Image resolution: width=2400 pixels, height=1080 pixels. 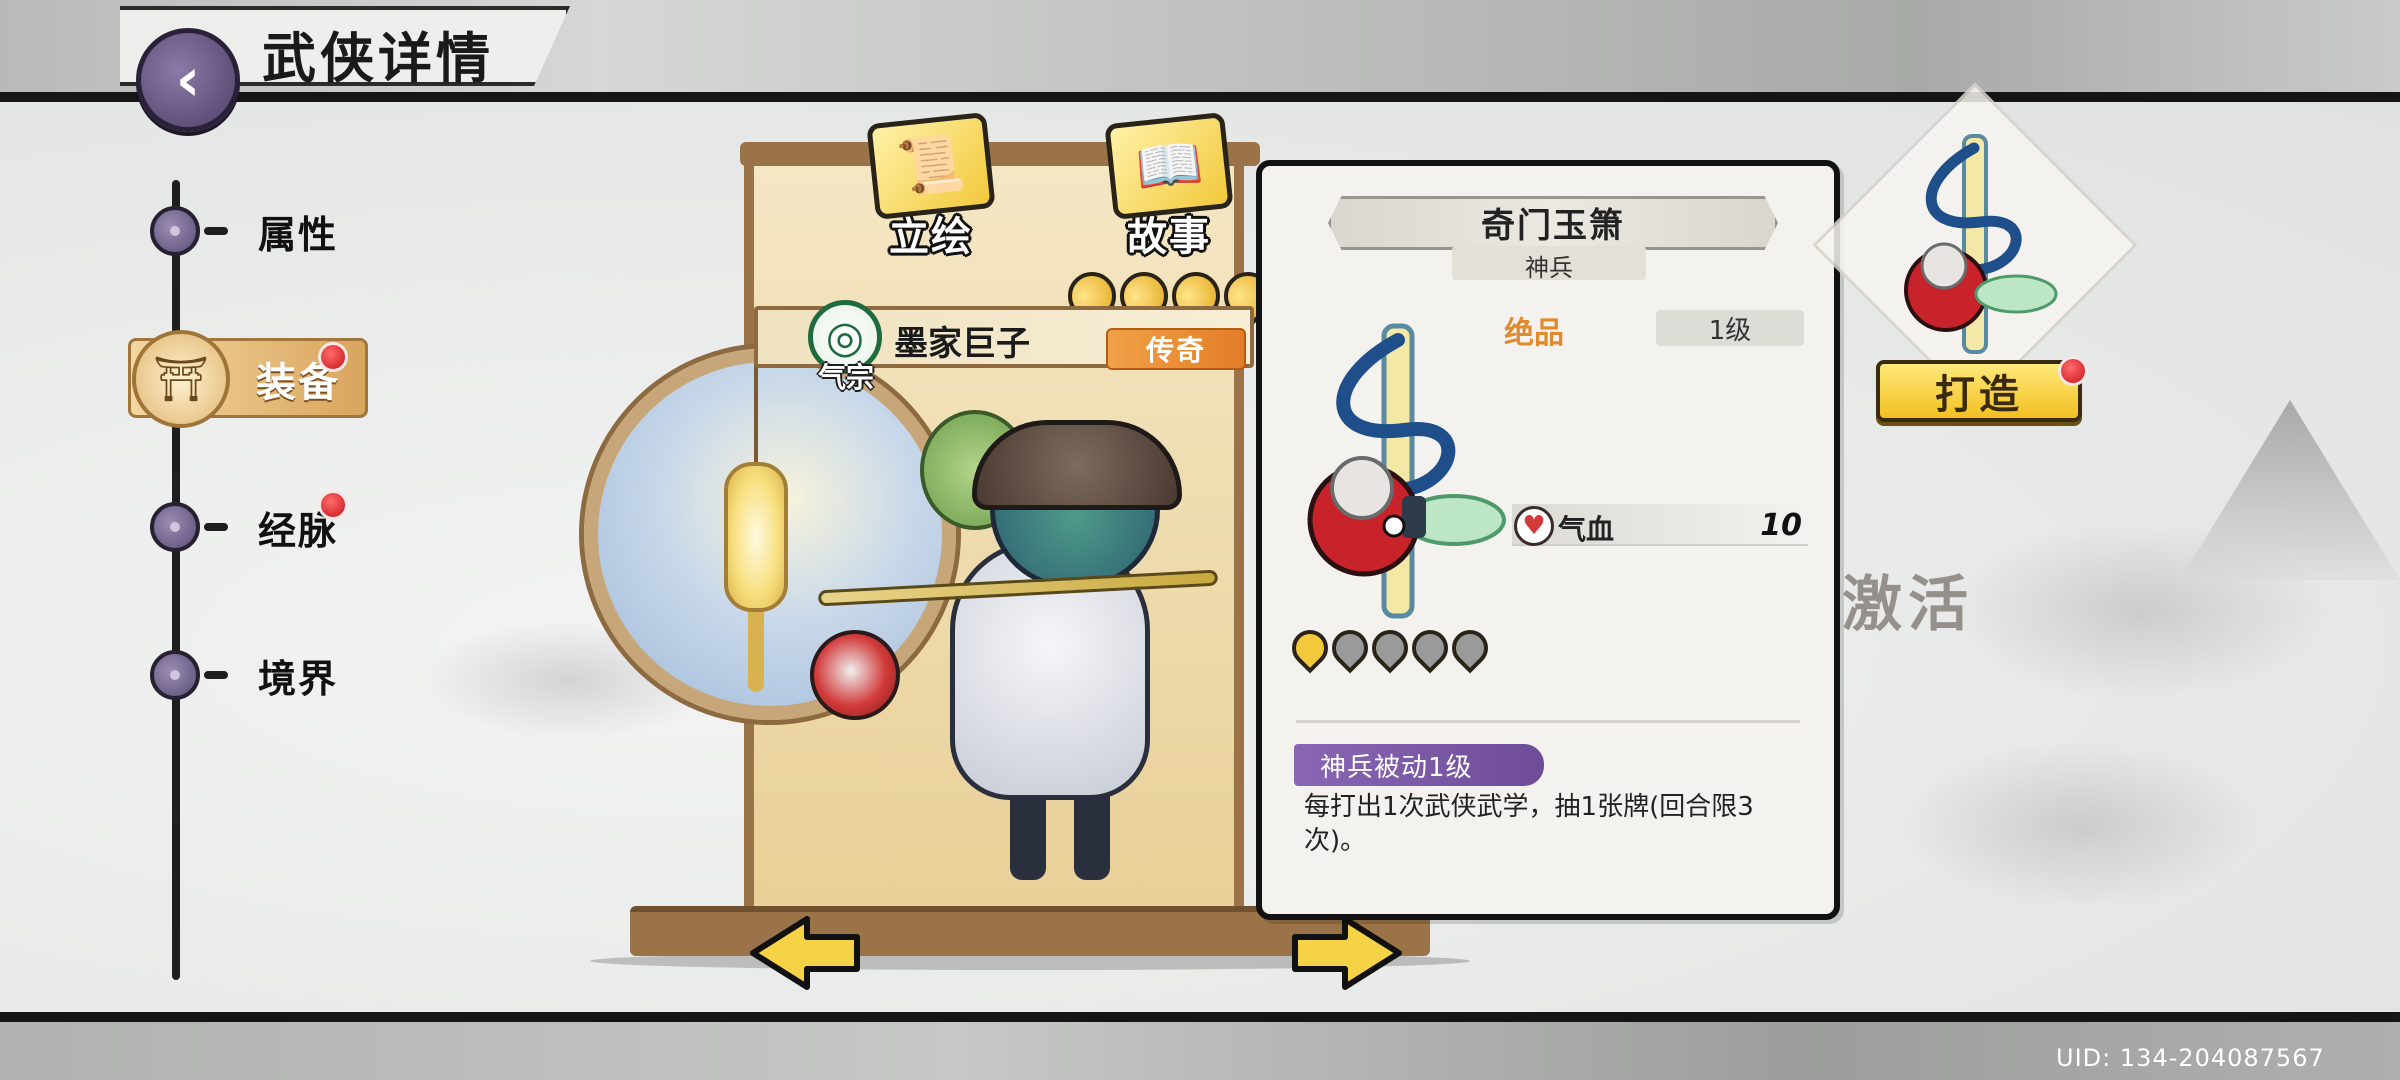 I want to click on equipment-stars, so click(x=1390, y=648).